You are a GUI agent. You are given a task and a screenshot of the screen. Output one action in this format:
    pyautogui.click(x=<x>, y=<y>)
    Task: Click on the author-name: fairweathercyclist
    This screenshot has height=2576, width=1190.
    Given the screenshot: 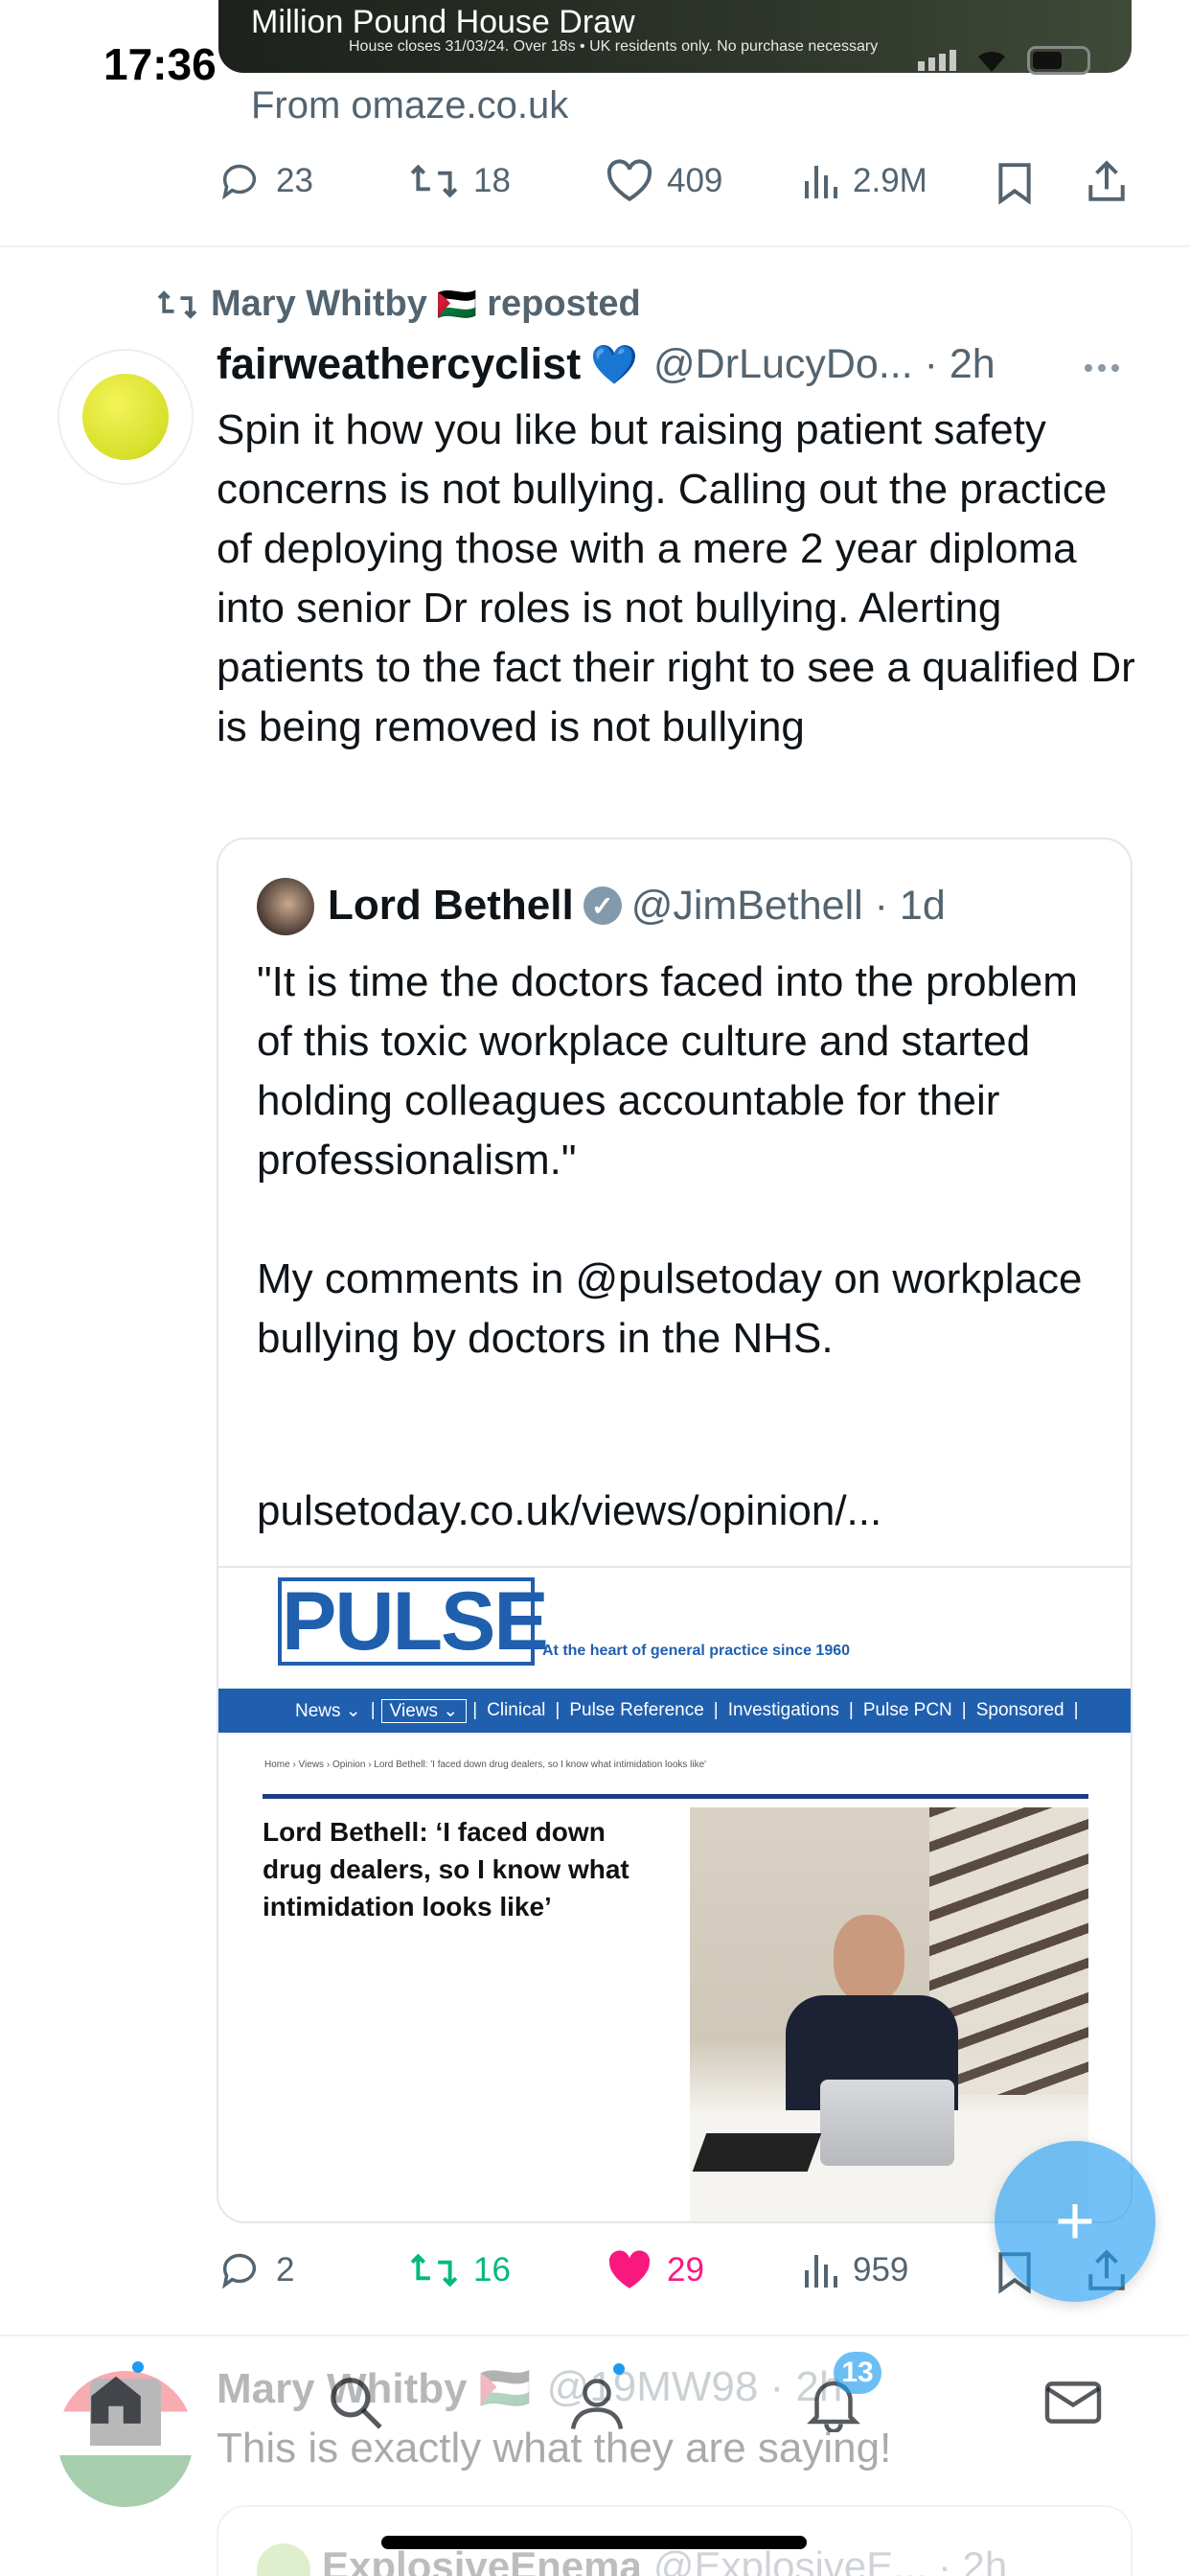 What is the action you would take?
    pyautogui.click(x=399, y=364)
    